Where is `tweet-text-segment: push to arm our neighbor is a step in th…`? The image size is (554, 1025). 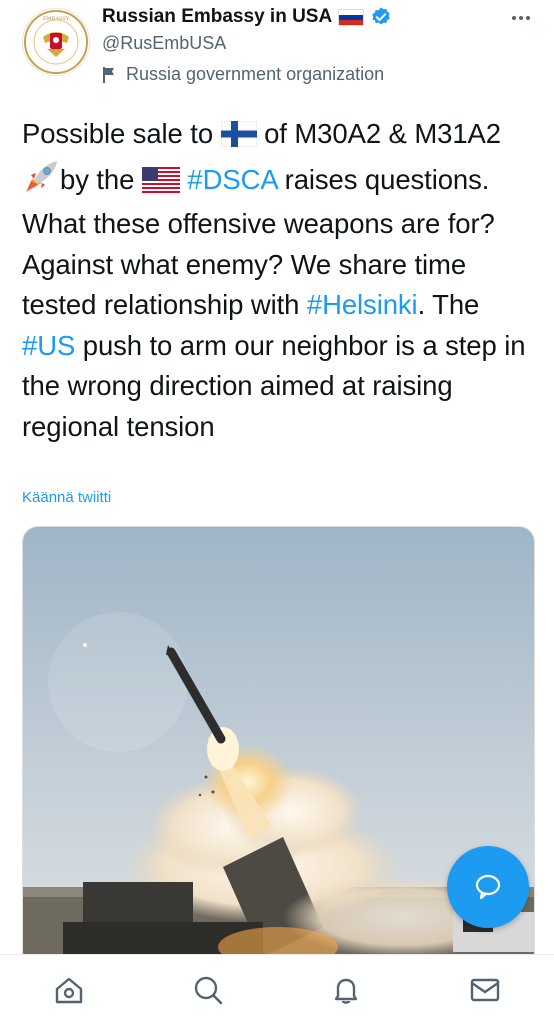
tweet-text-segment: push to arm our neighbor is a step in th… is located at coordinates (274, 385).